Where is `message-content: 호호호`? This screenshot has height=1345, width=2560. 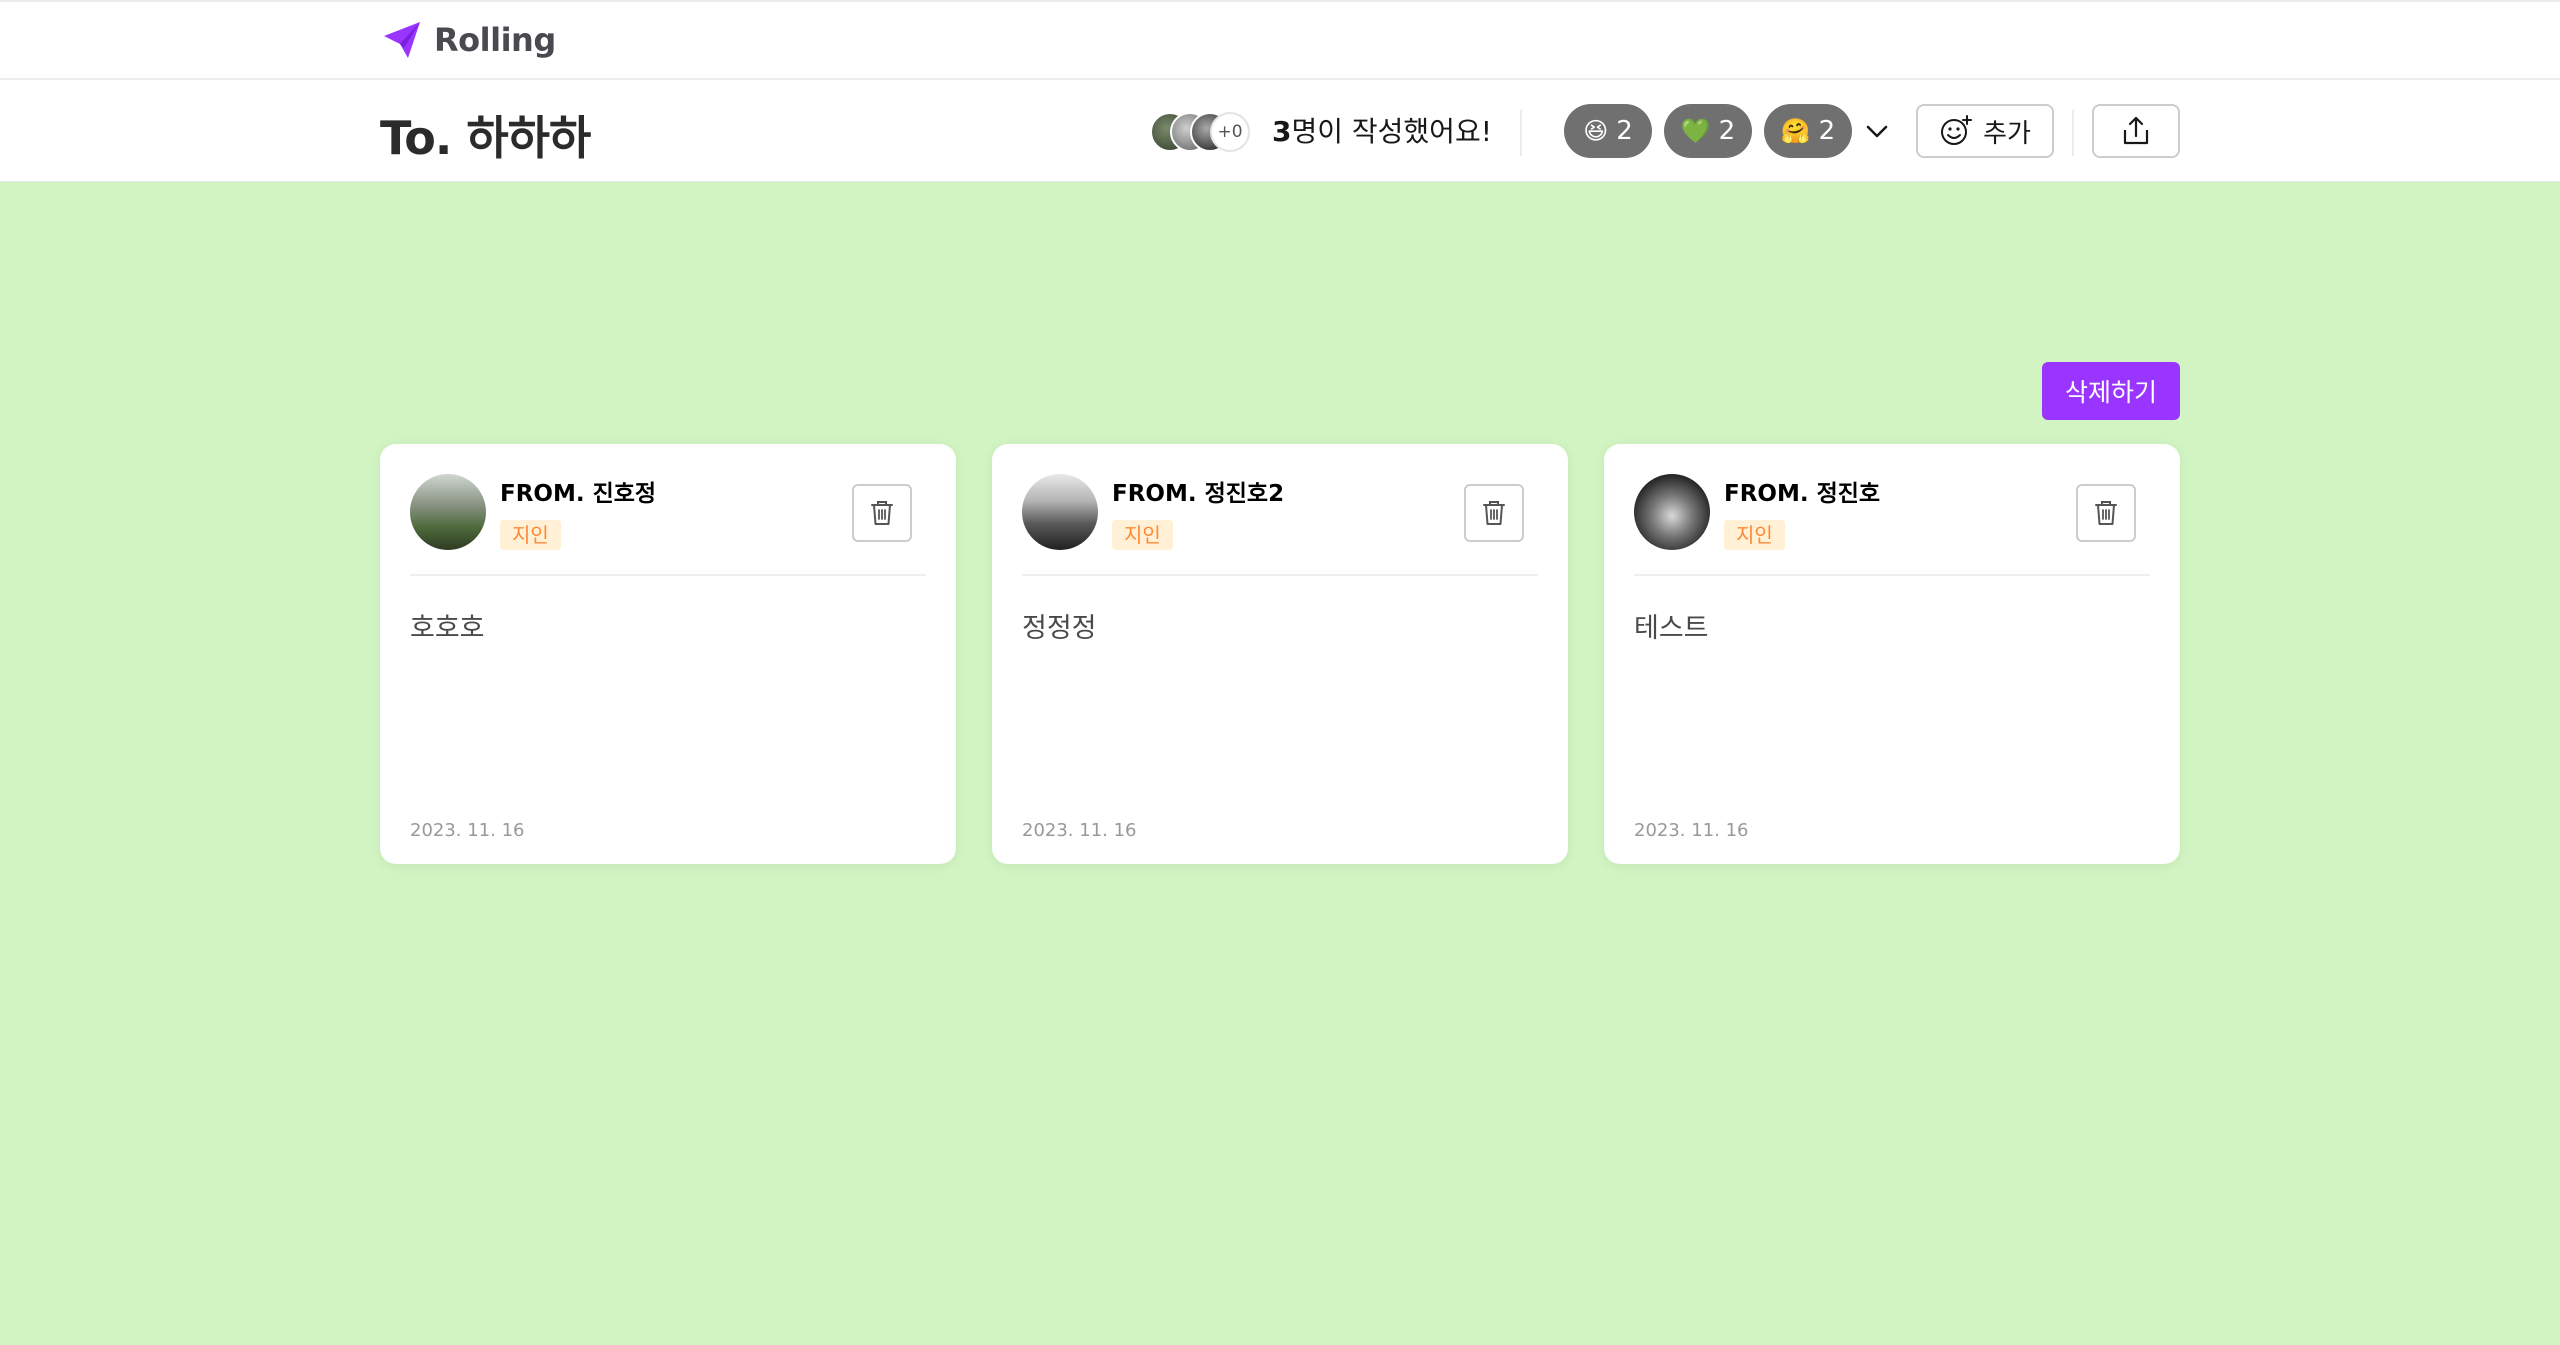
message-content: 호호호 is located at coordinates (447, 628).